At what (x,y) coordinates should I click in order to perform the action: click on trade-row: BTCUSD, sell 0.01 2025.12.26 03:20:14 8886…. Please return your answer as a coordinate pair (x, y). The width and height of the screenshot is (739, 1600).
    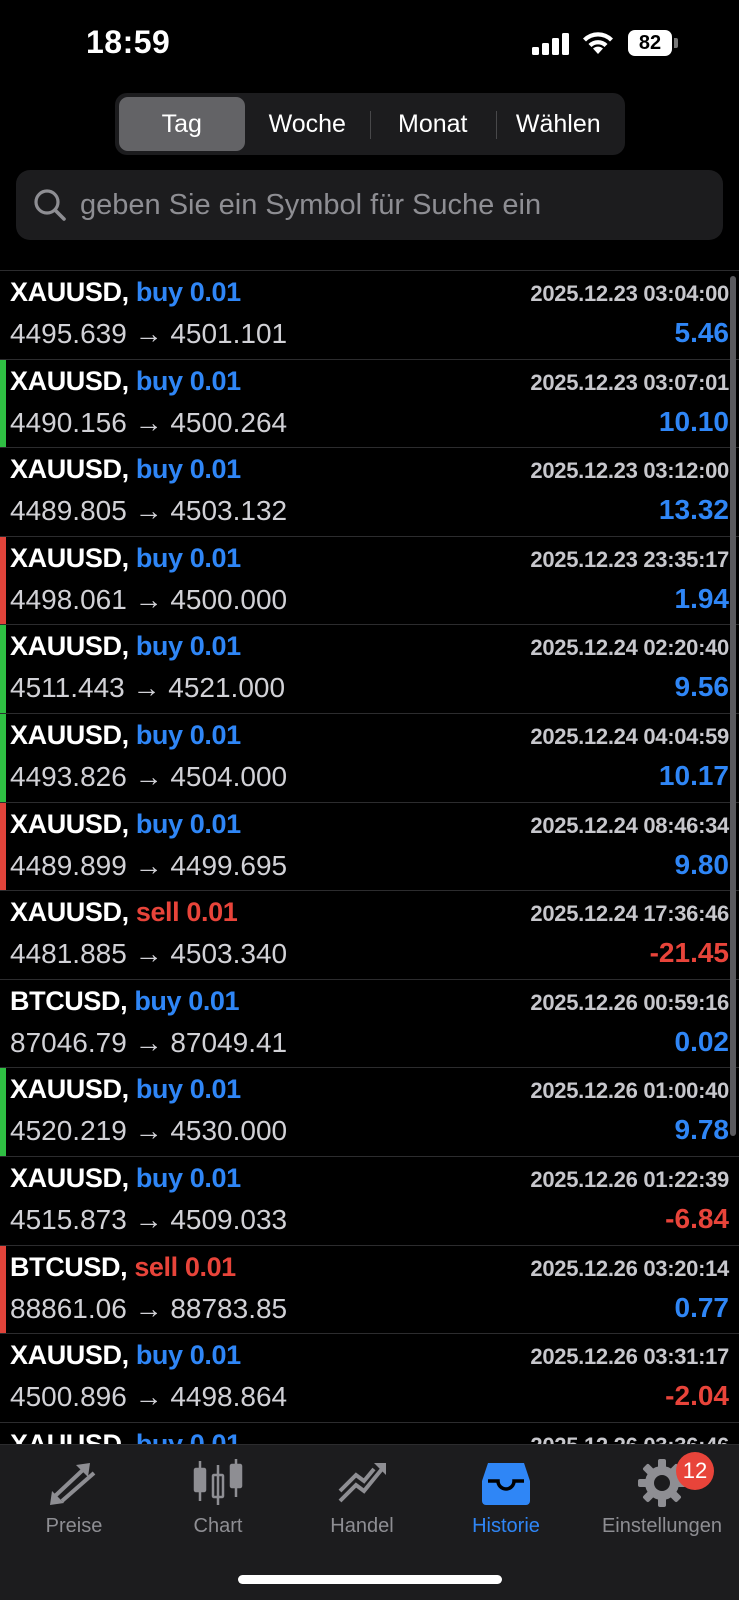
    Looking at the image, I should click on (369, 1290).